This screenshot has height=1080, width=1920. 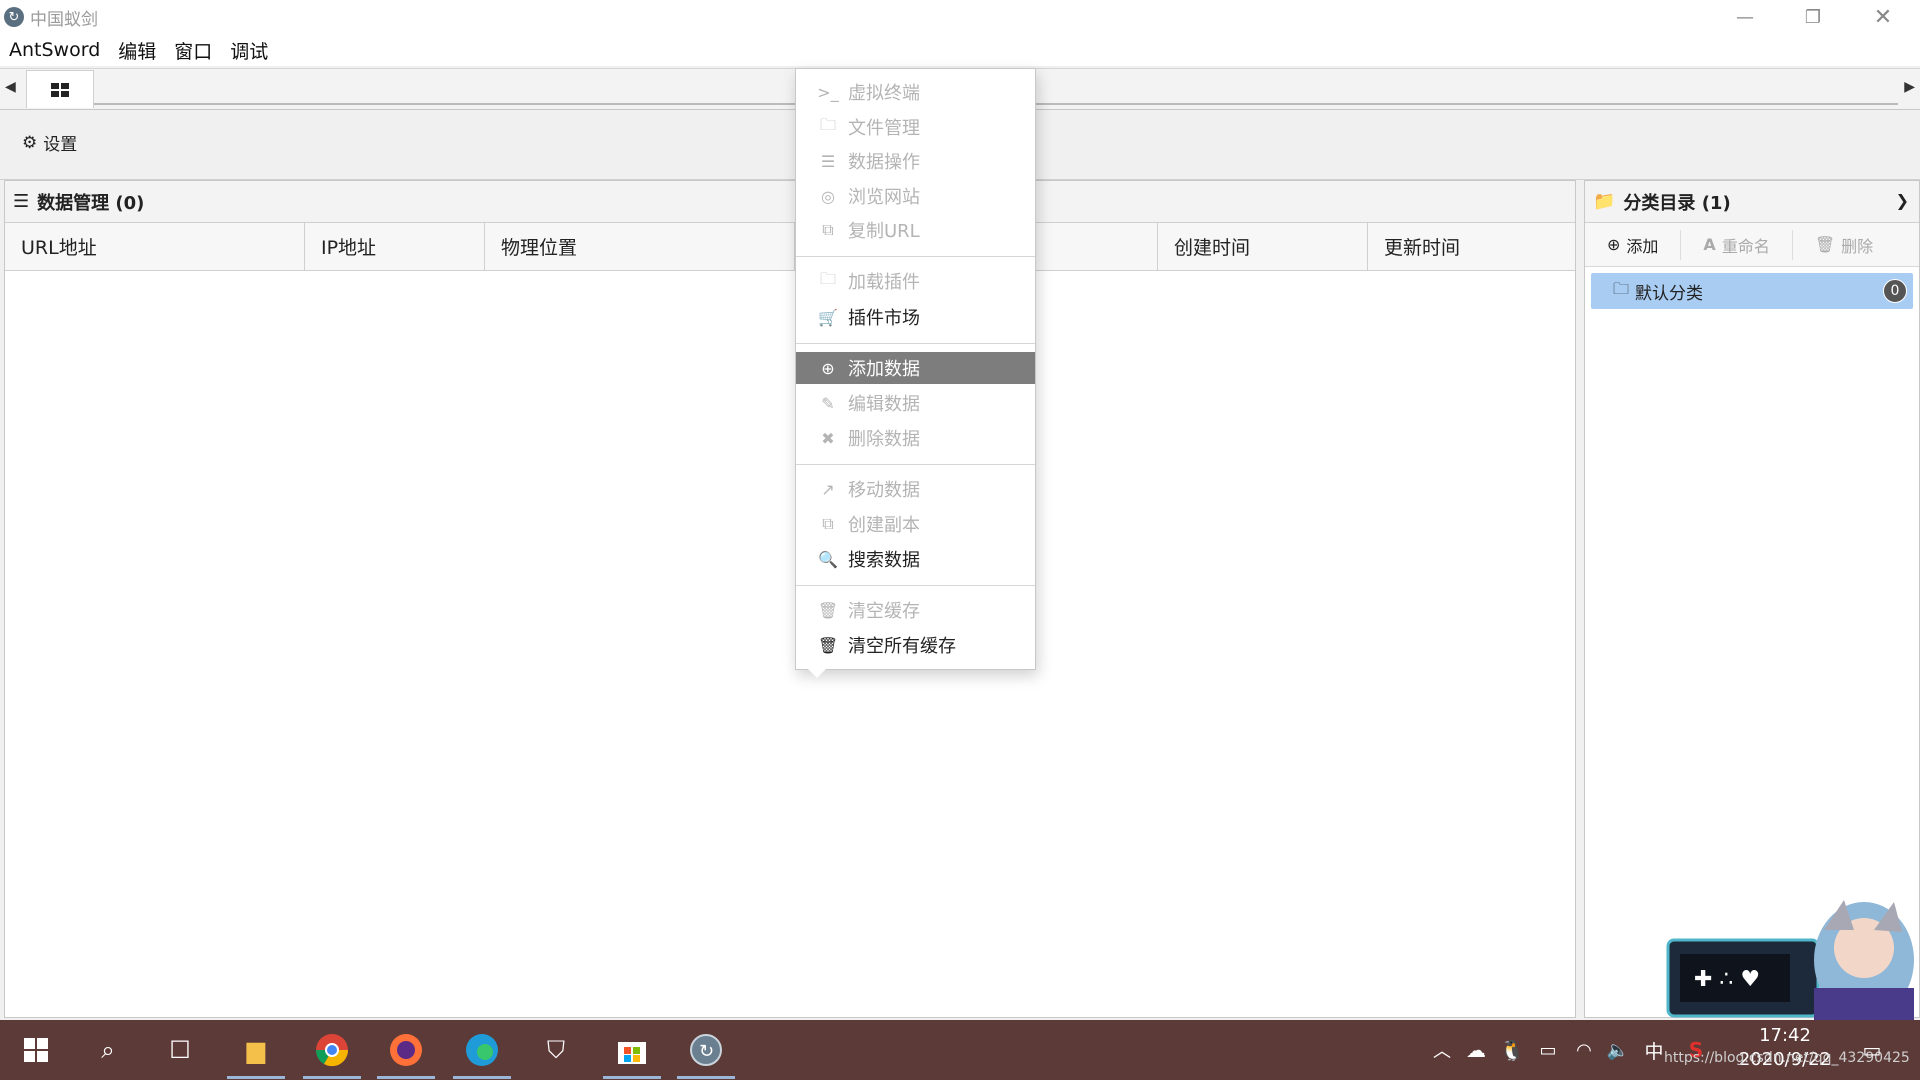 I want to click on menu-item-label: 插件市场, so click(x=884, y=318).